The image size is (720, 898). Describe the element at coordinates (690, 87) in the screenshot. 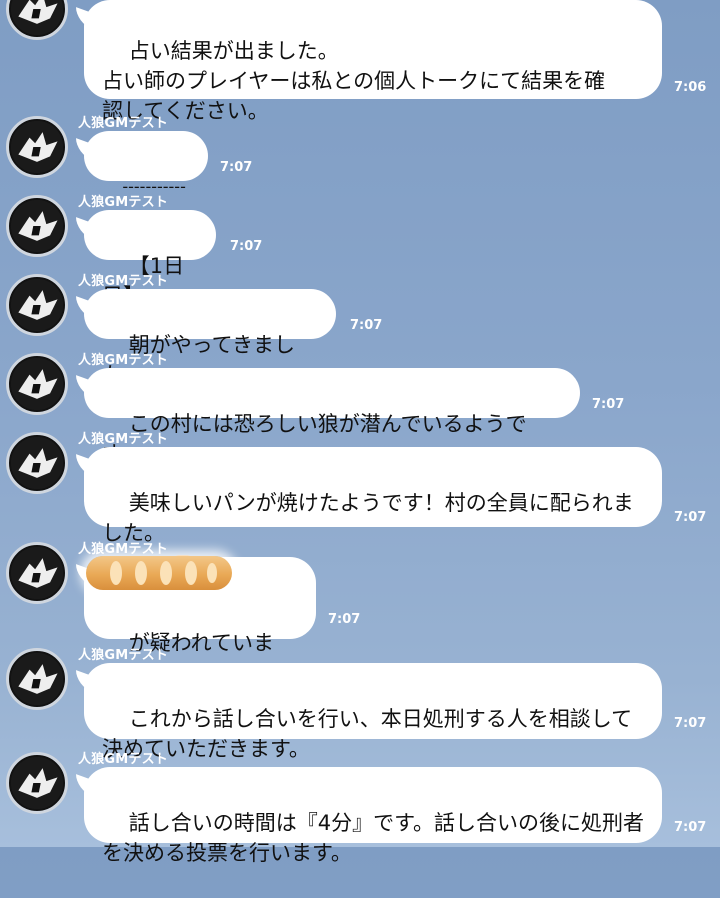

I see `timestamp: 7:06` at that location.